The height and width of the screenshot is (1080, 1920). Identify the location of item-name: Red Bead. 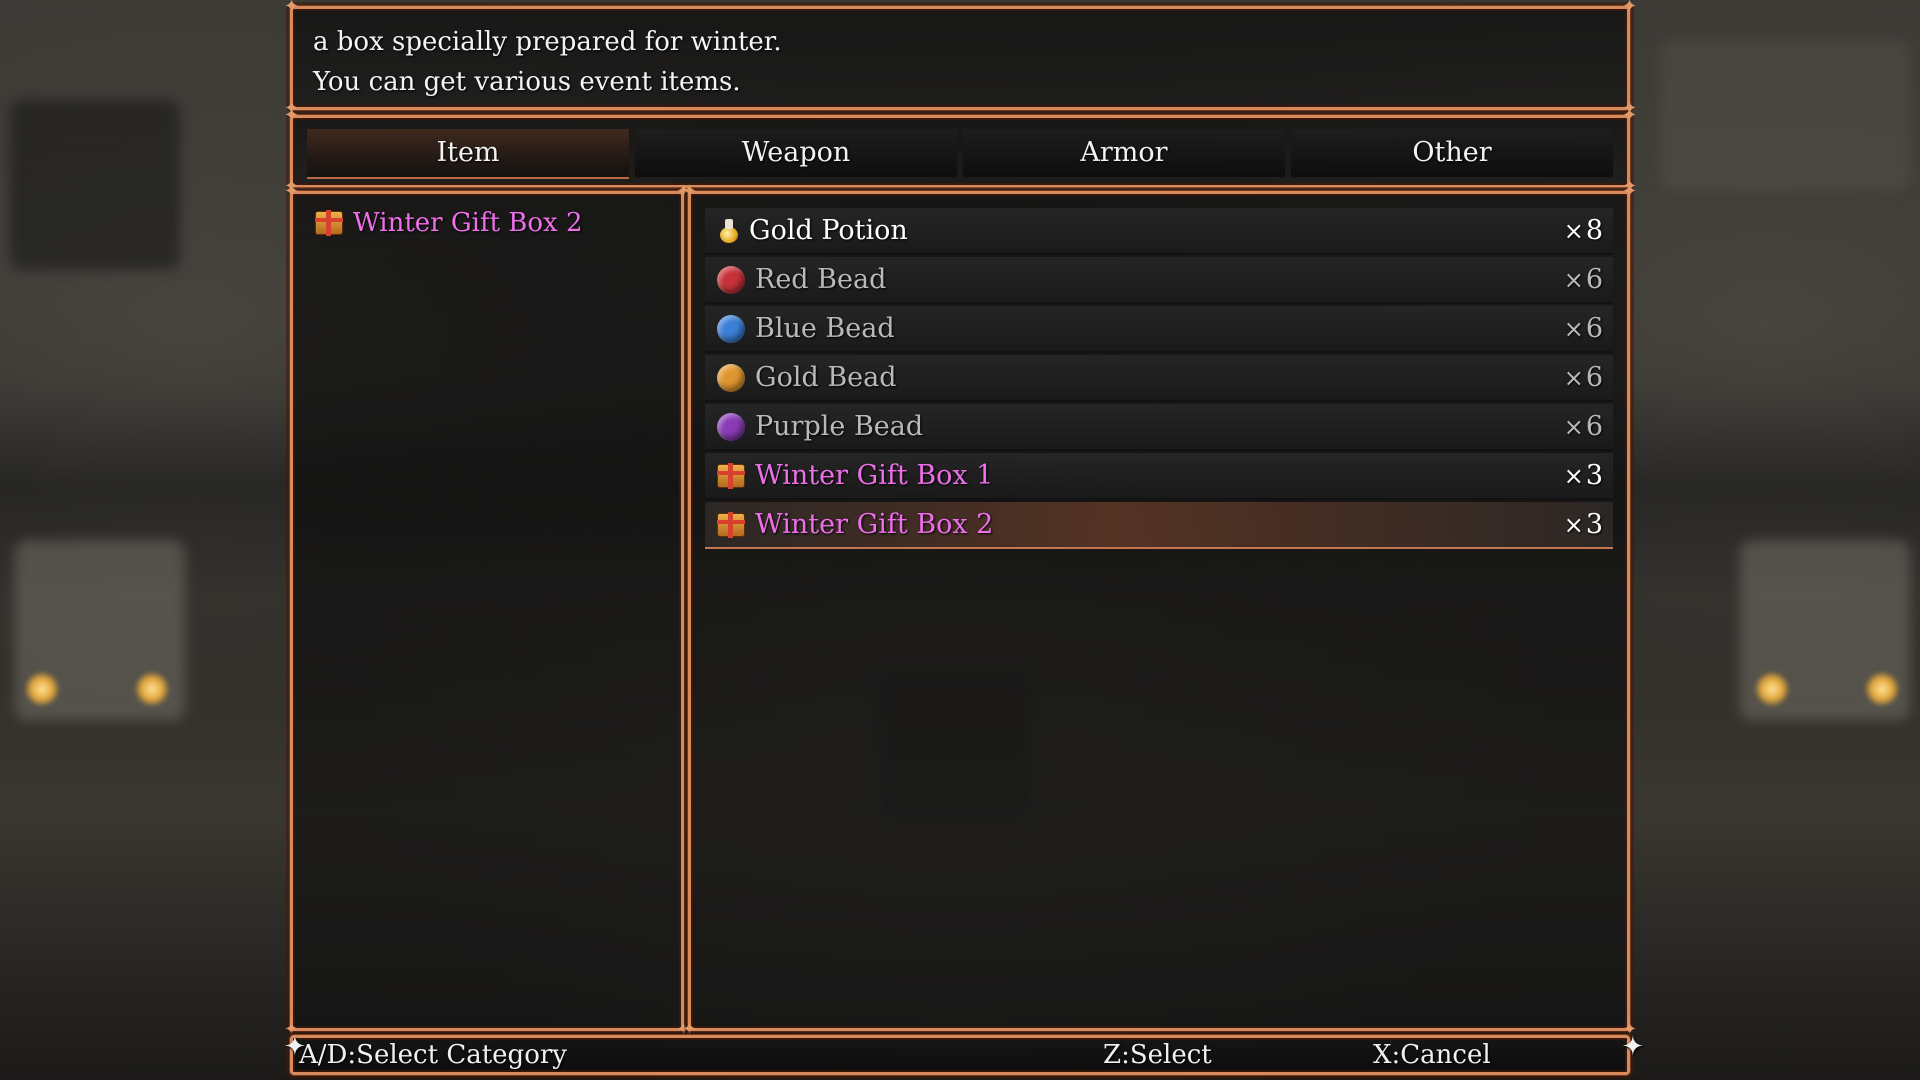
(821, 279).